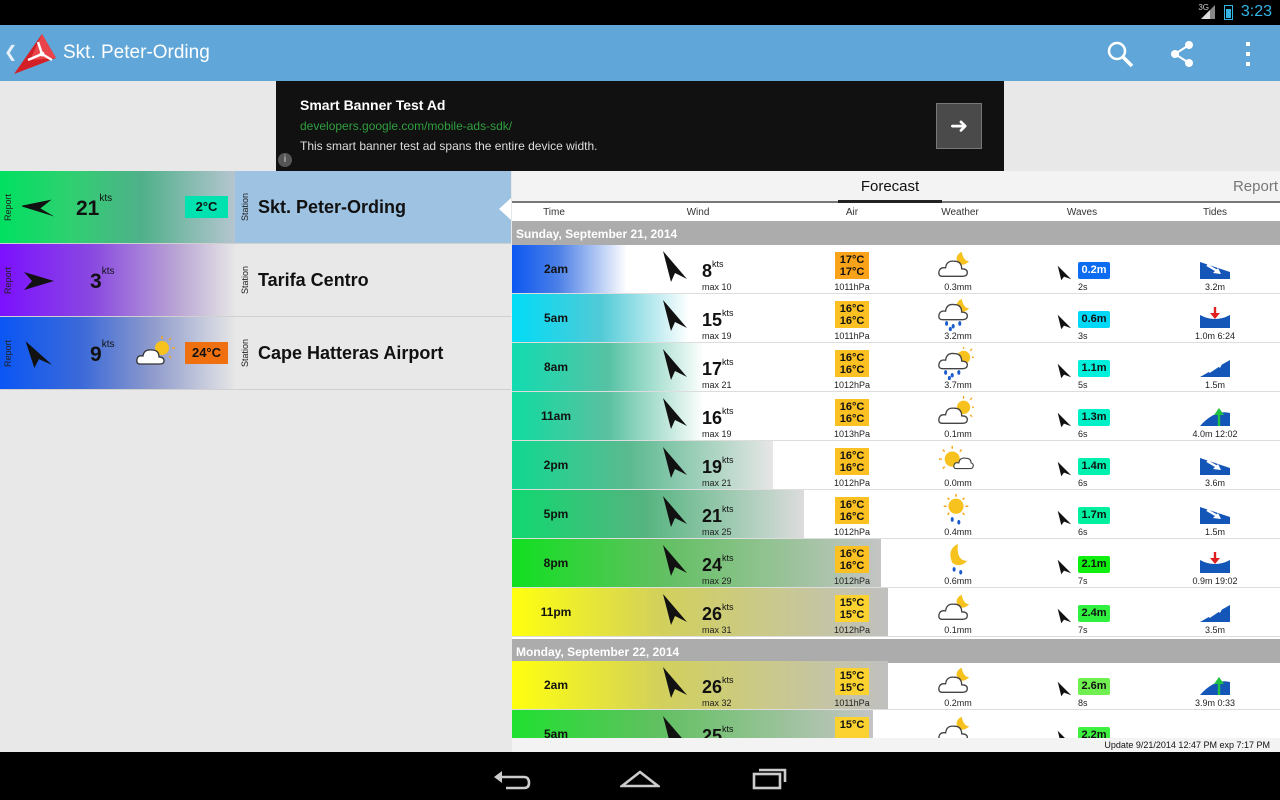 This screenshot has width=1280, height=800. I want to click on tab-forecast: Forecast, so click(890, 186).